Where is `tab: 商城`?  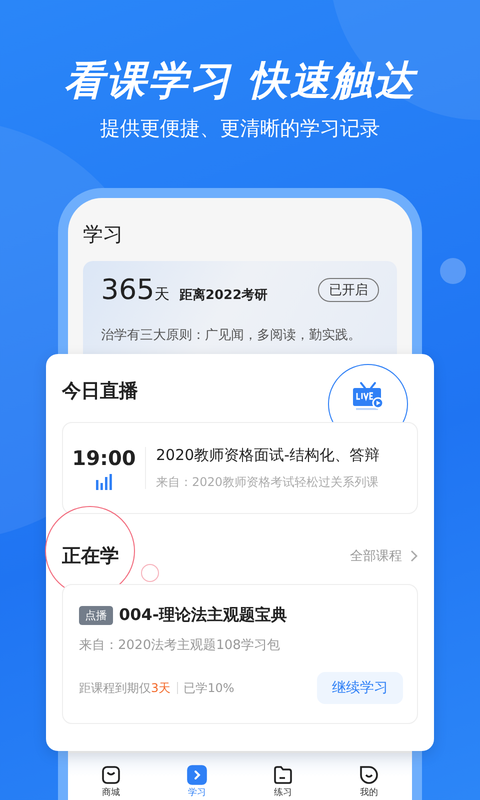
tab: 商城 is located at coordinates (111, 782).